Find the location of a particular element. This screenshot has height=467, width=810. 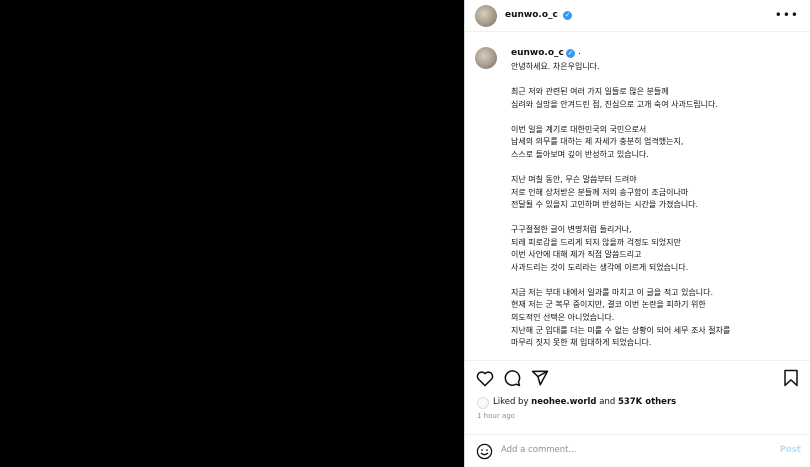

post-timestamp: 1 hour ago is located at coordinates (496, 416).